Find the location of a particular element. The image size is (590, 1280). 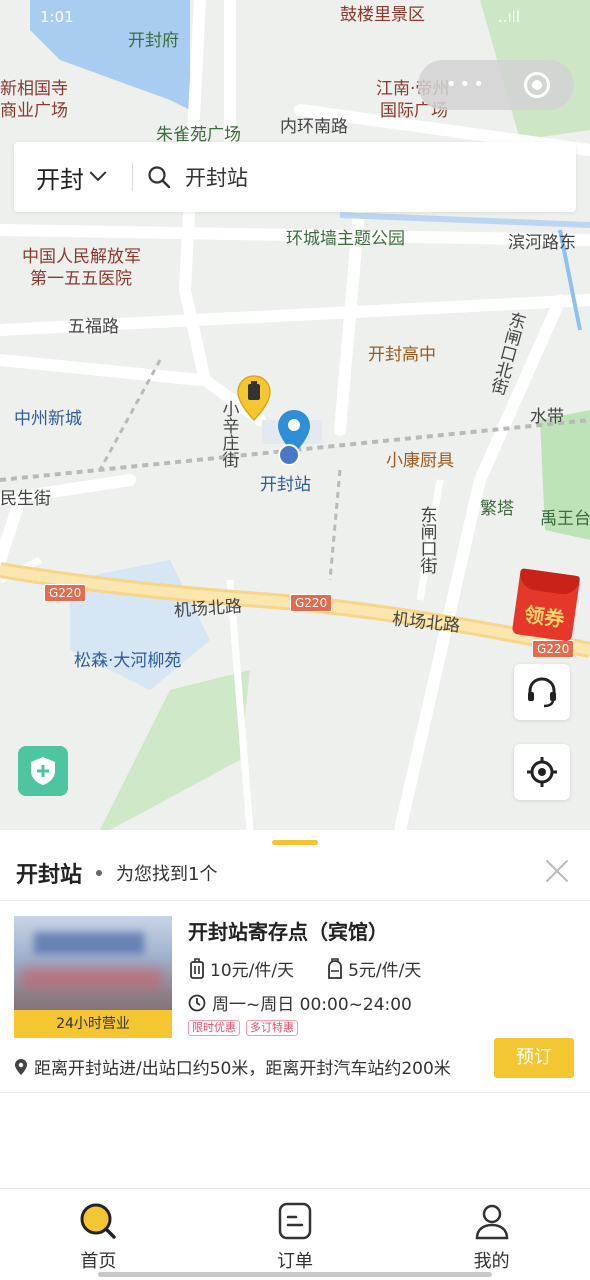

status-signal: ..ıll is located at coordinates (508, 17).